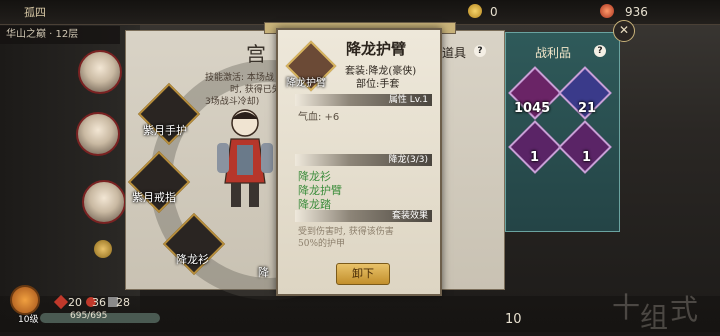 This screenshot has height=336, width=720. What do you see at coordinates (454, 53) in the screenshot?
I see `items-header-label: 道具` at bounding box center [454, 53].